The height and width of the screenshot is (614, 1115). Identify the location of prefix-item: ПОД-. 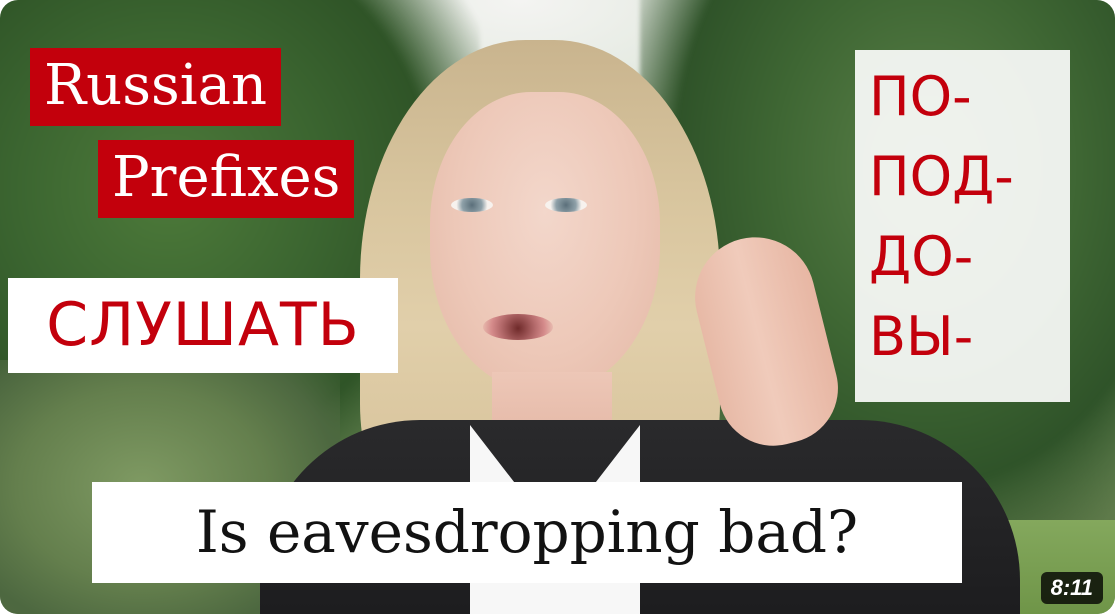
(941, 176).